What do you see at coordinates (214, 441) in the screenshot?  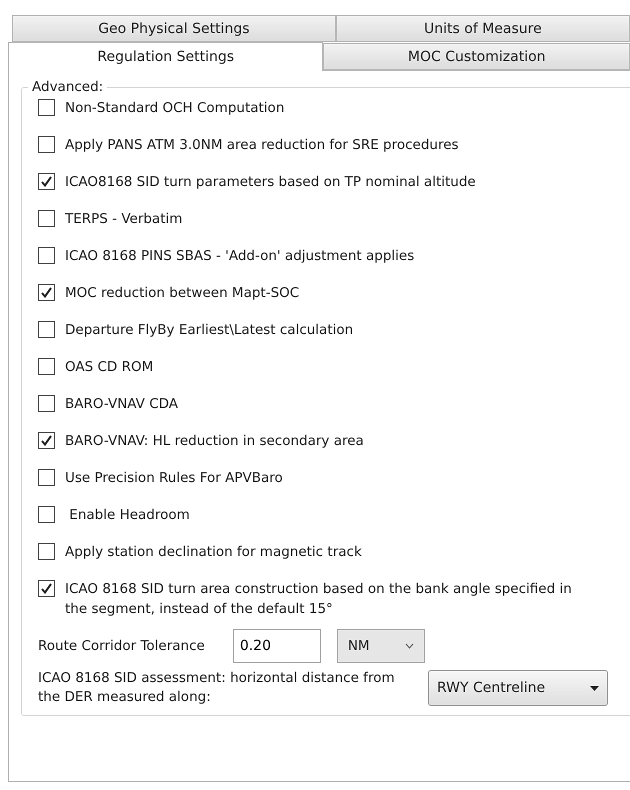 I see `checkbox-label: BARO-VNAV: HL reduction in secondary area` at bounding box center [214, 441].